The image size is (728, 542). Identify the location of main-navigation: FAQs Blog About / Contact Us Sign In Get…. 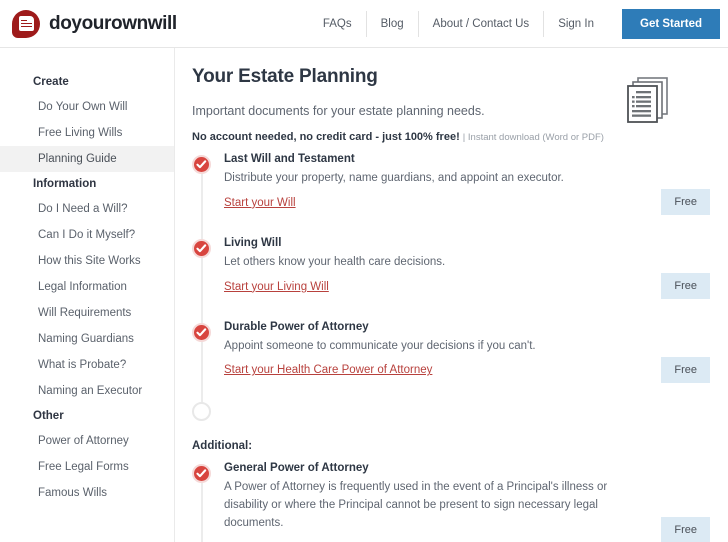
(514, 24).